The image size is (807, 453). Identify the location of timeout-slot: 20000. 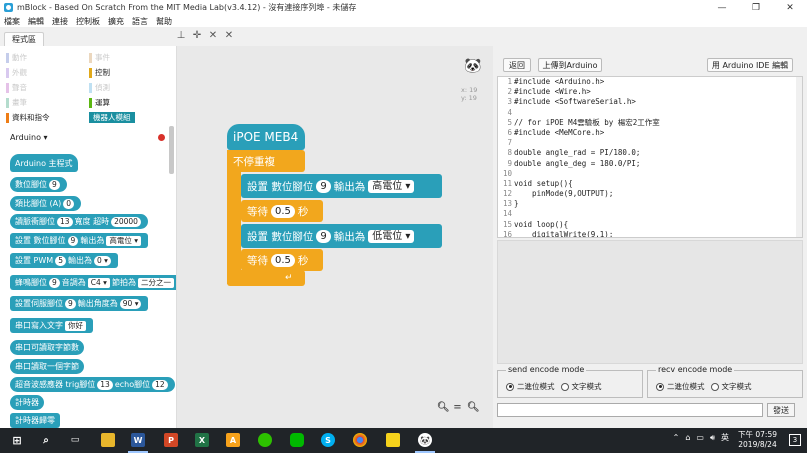
(126, 221).